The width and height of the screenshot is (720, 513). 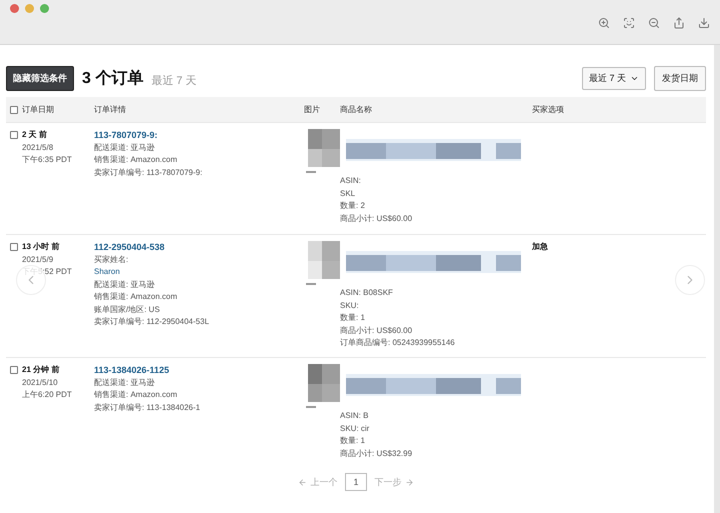 I want to click on order-id-link: 113-1384026-1125, so click(x=199, y=370).